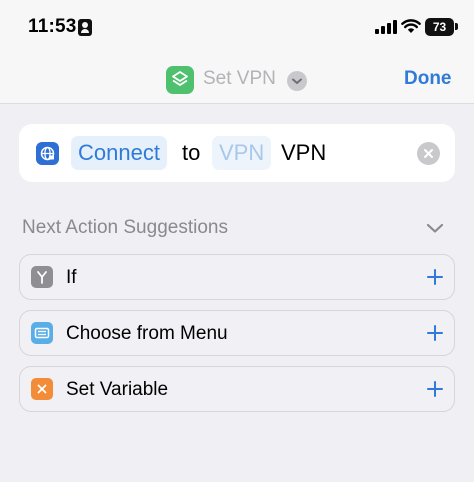 The image size is (474, 482). Describe the element at coordinates (304, 152) in the screenshot. I see `action-text-vpn: VPN` at that location.